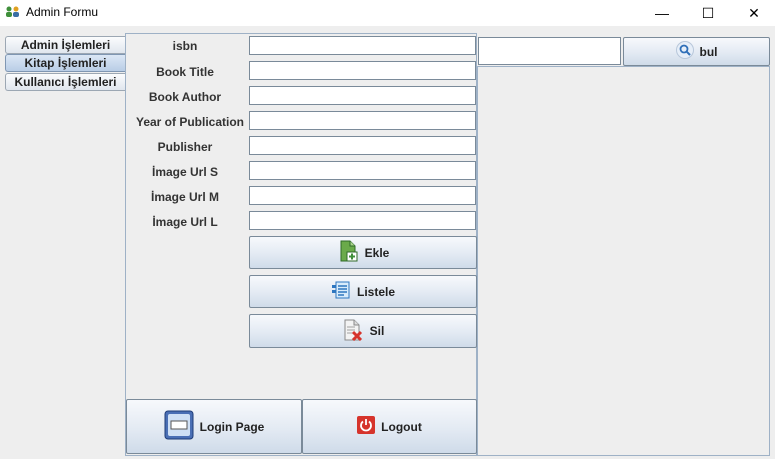 This screenshot has height=459, width=775. I want to click on image-url-s-input, so click(362, 170).